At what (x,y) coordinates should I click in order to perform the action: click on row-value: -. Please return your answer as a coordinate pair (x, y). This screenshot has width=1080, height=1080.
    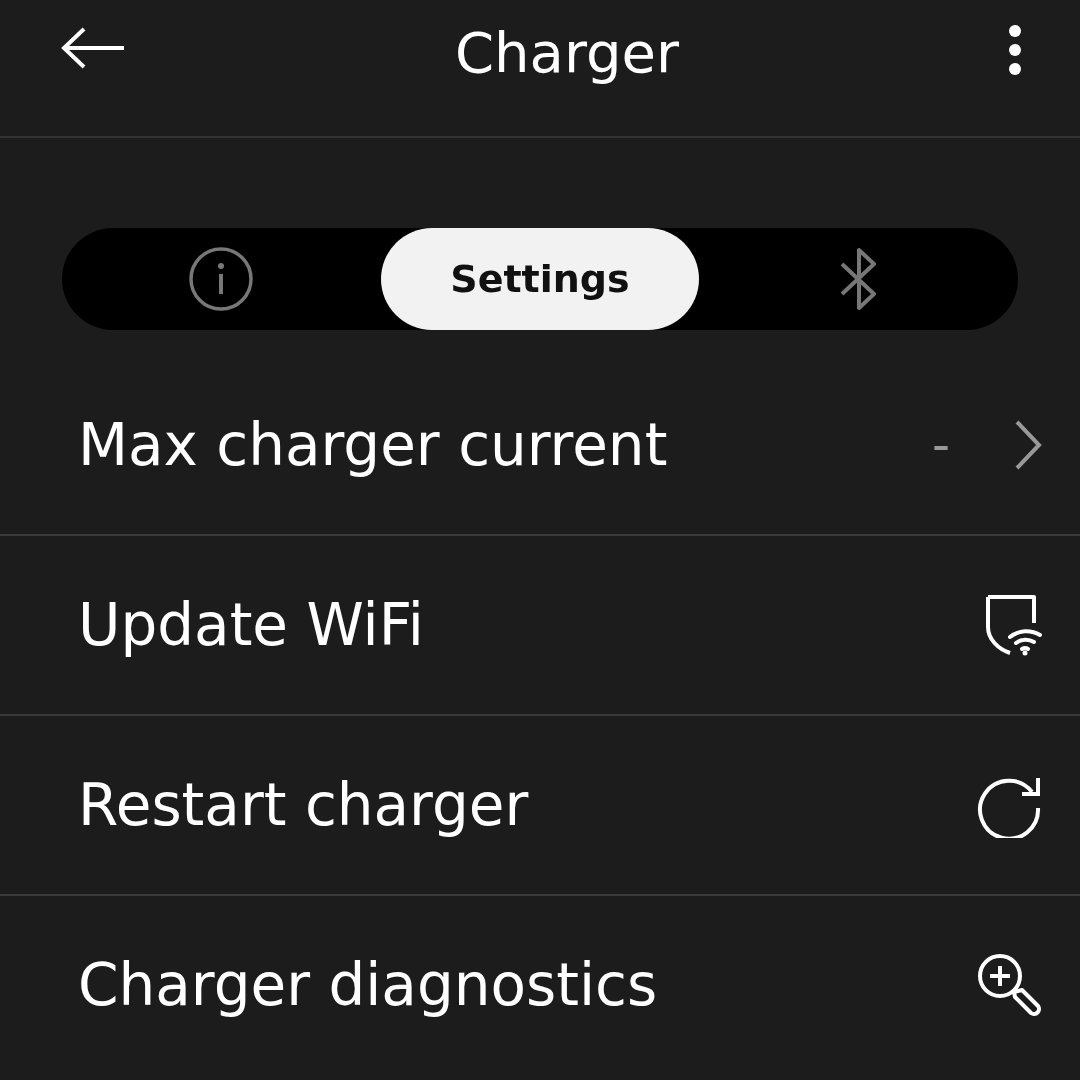
    Looking at the image, I should click on (940, 445).